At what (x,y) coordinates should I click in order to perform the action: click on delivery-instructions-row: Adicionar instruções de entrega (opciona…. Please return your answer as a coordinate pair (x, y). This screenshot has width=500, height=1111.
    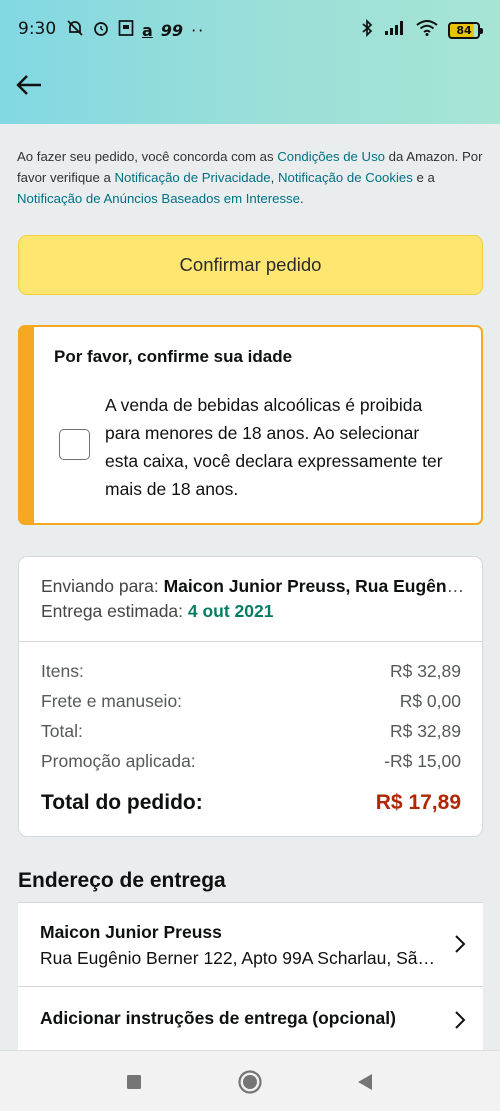
    Looking at the image, I should click on (250, 1019).